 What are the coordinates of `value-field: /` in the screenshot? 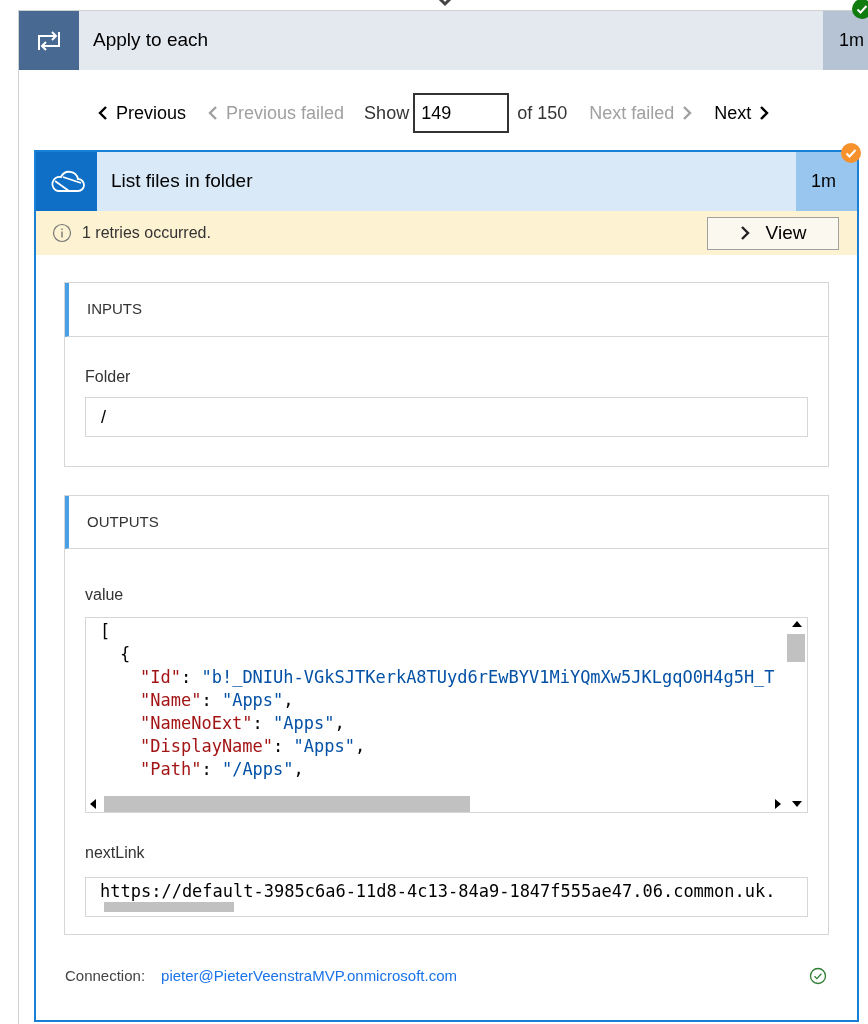 It's located at (446, 417).